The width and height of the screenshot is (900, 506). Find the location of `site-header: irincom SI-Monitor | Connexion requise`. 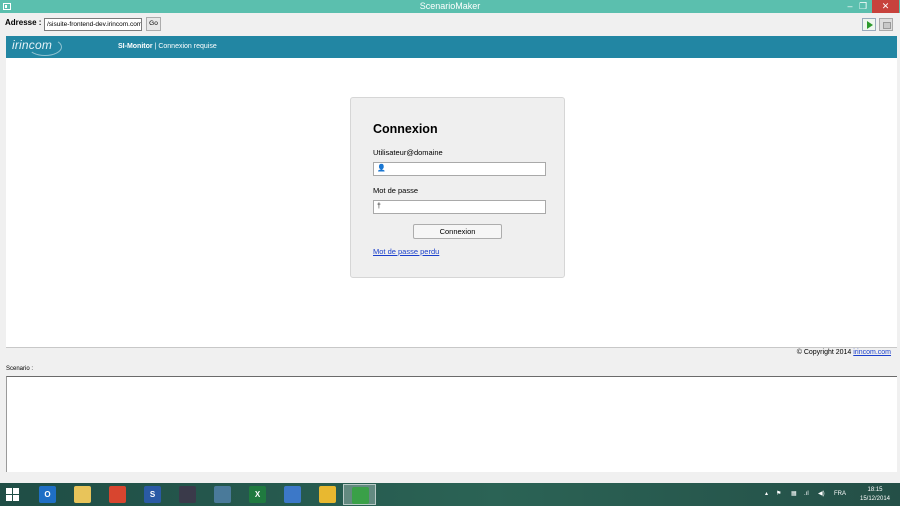

site-header: irincom SI-Monitor | Connexion requise is located at coordinates (451, 47).